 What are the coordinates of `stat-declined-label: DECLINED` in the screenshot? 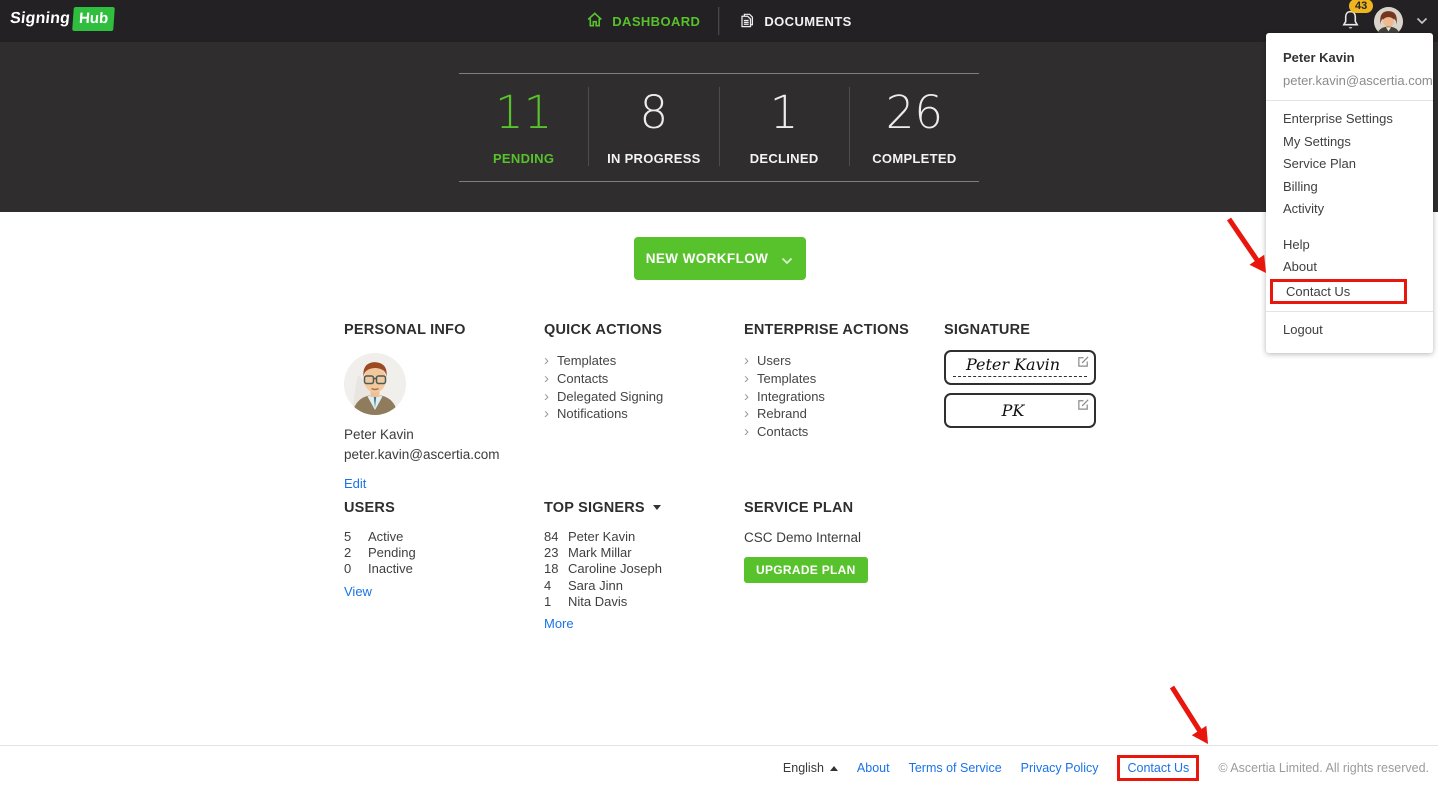 It's located at (784, 158).